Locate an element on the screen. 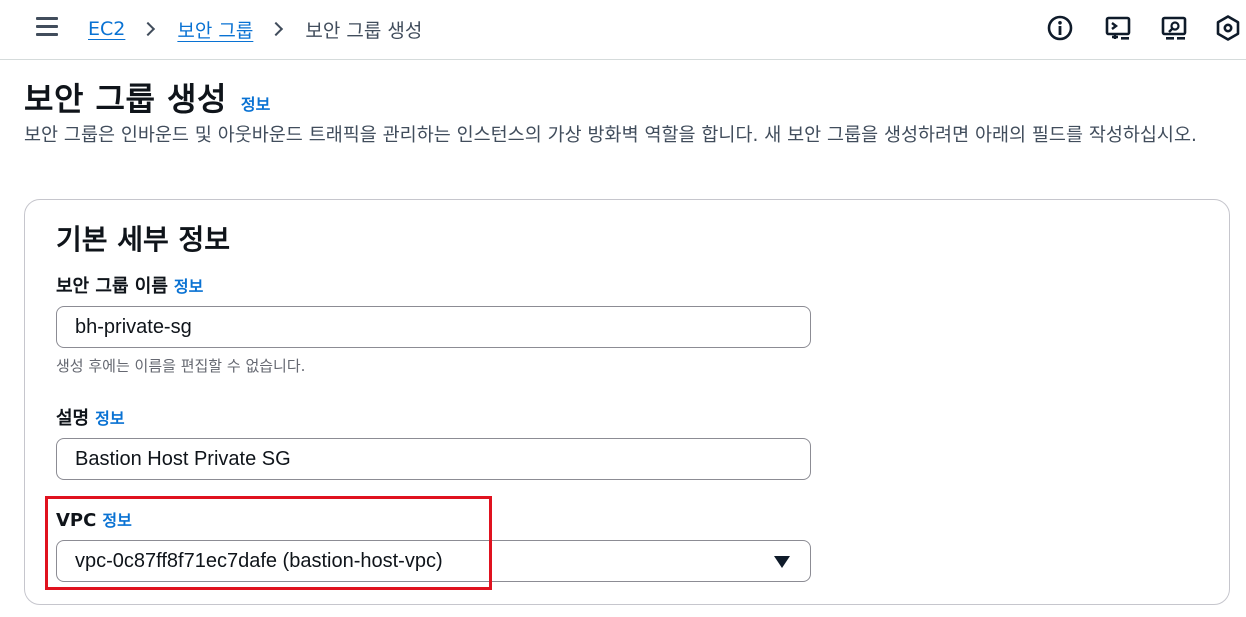 This screenshot has width=1246, height=617. info-circle-icon is located at coordinates (1060, 28).